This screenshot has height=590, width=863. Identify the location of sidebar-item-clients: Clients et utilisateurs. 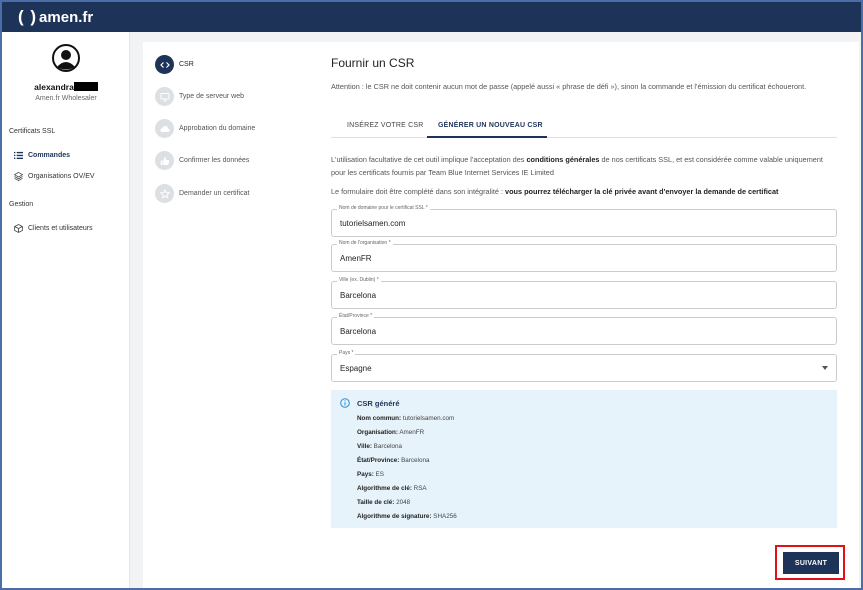
(53, 228).